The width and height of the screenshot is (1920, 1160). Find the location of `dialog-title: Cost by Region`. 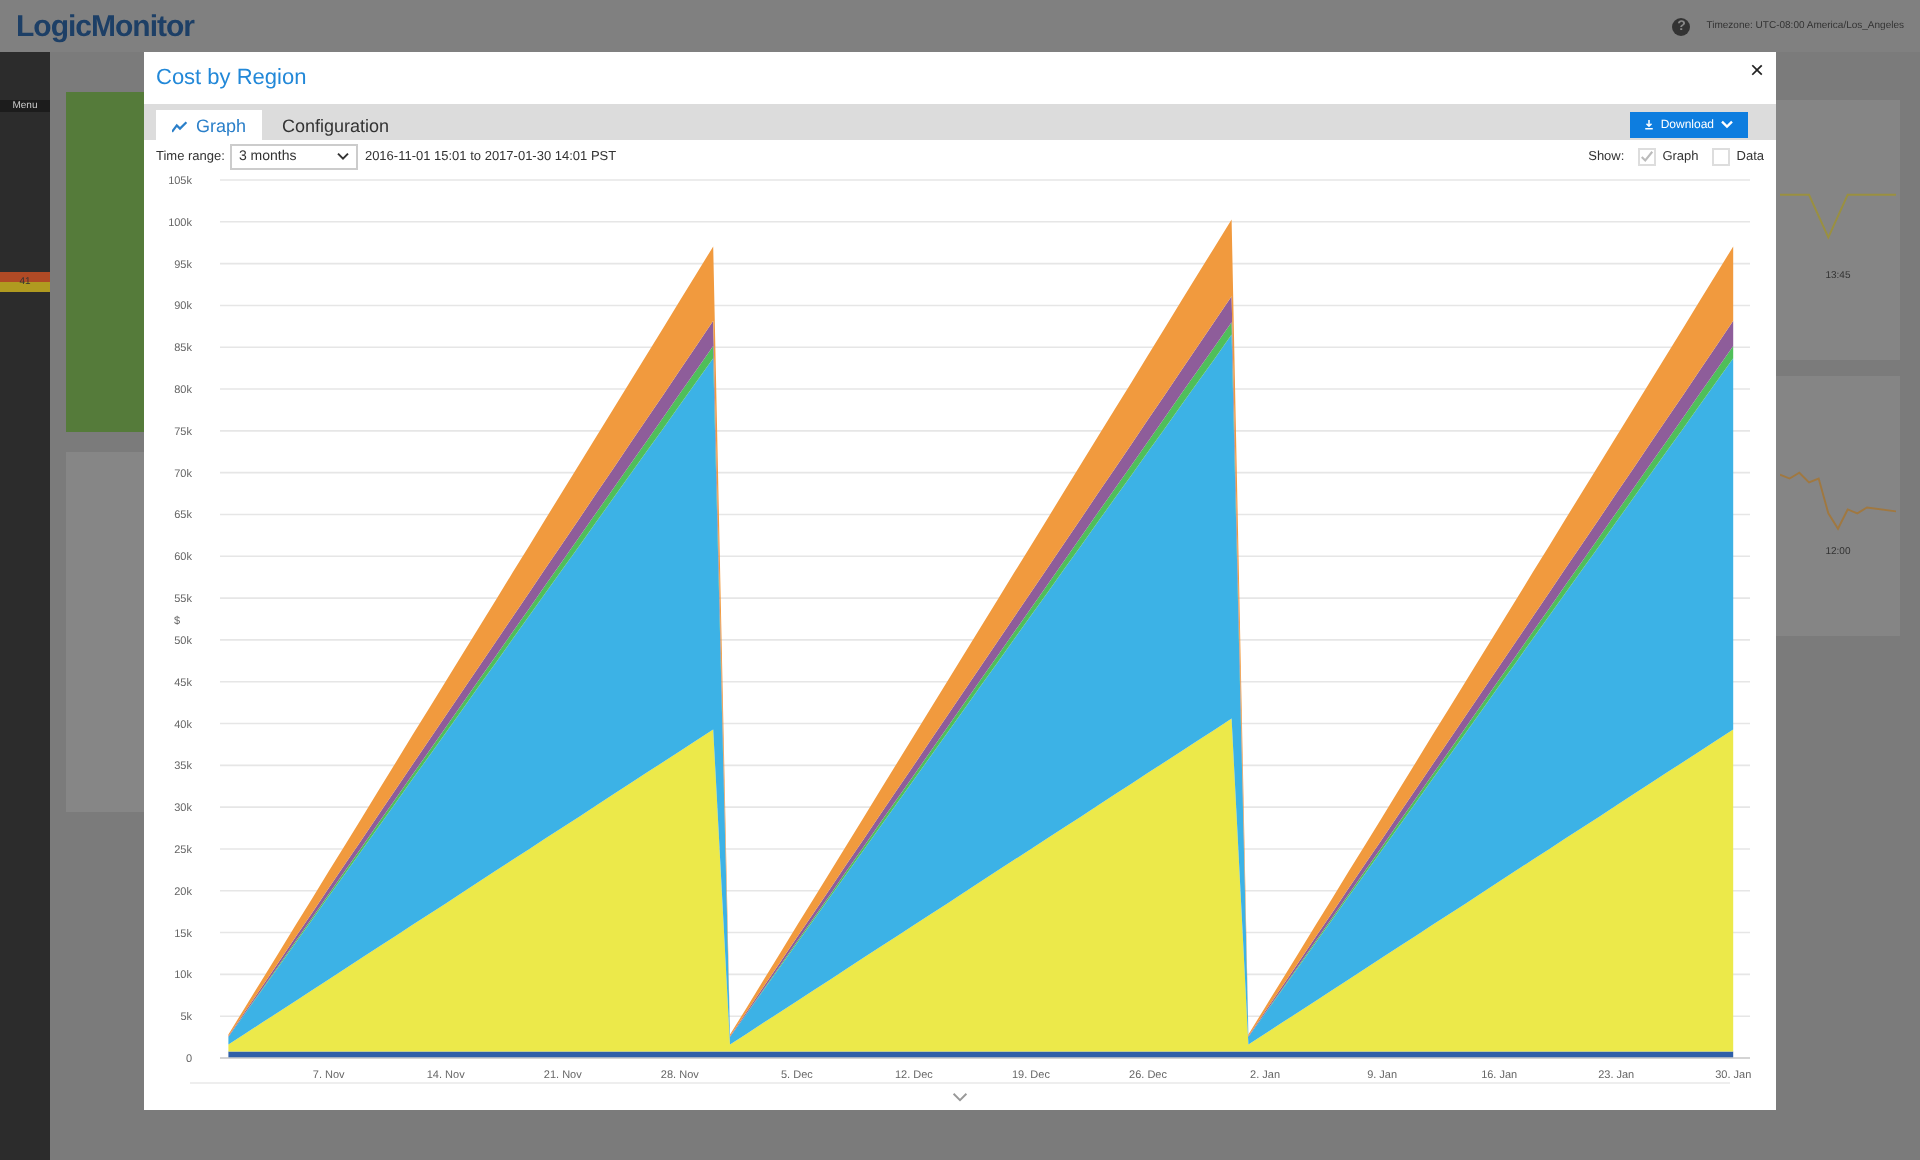

dialog-title: Cost by Region is located at coordinates (231, 78).